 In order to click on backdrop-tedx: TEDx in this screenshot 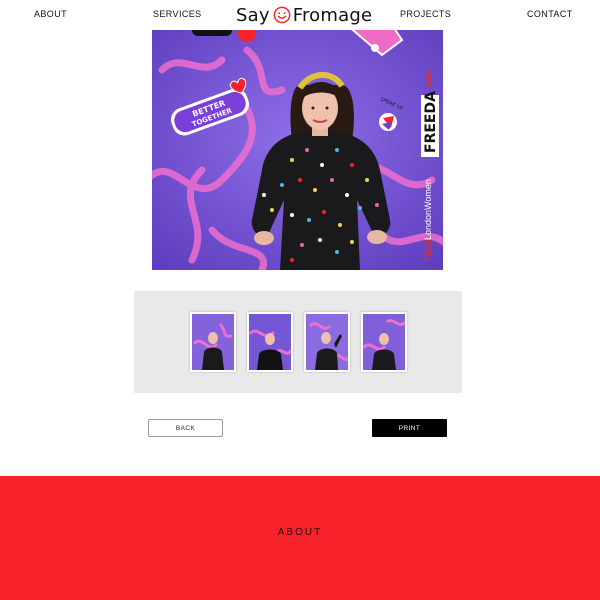, I will do `click(428, 250)`.